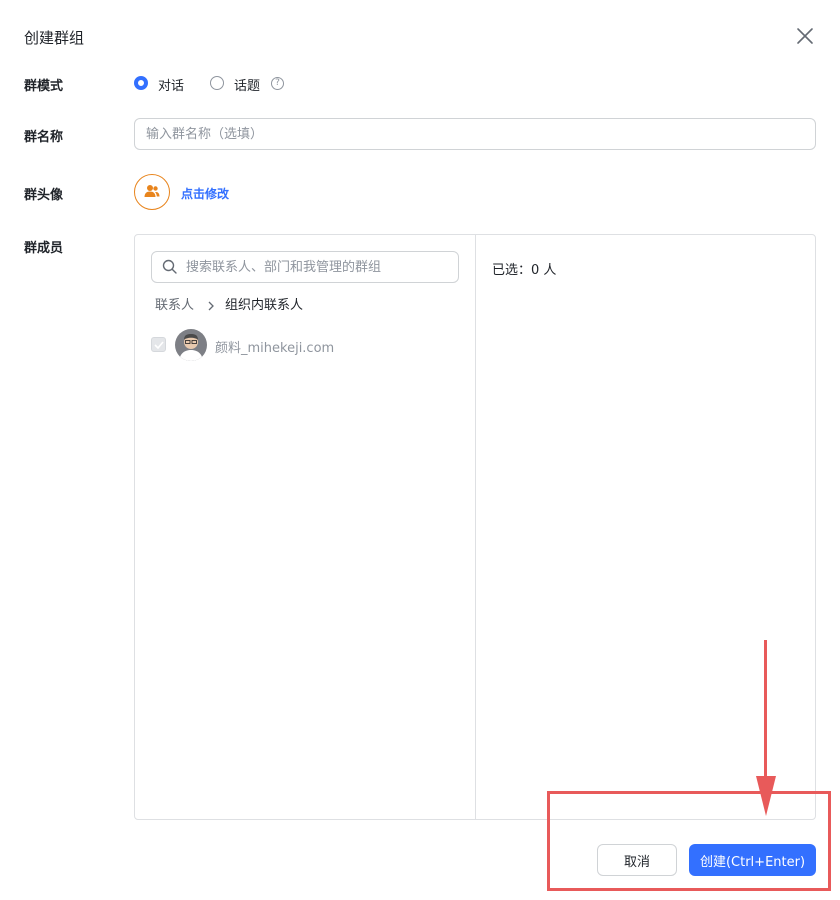 The height and width of the screenshot is (900, 840). Describe the element at coordinates (637, 860) in the screenshot. I see `cancel-button: 取消` at that location.